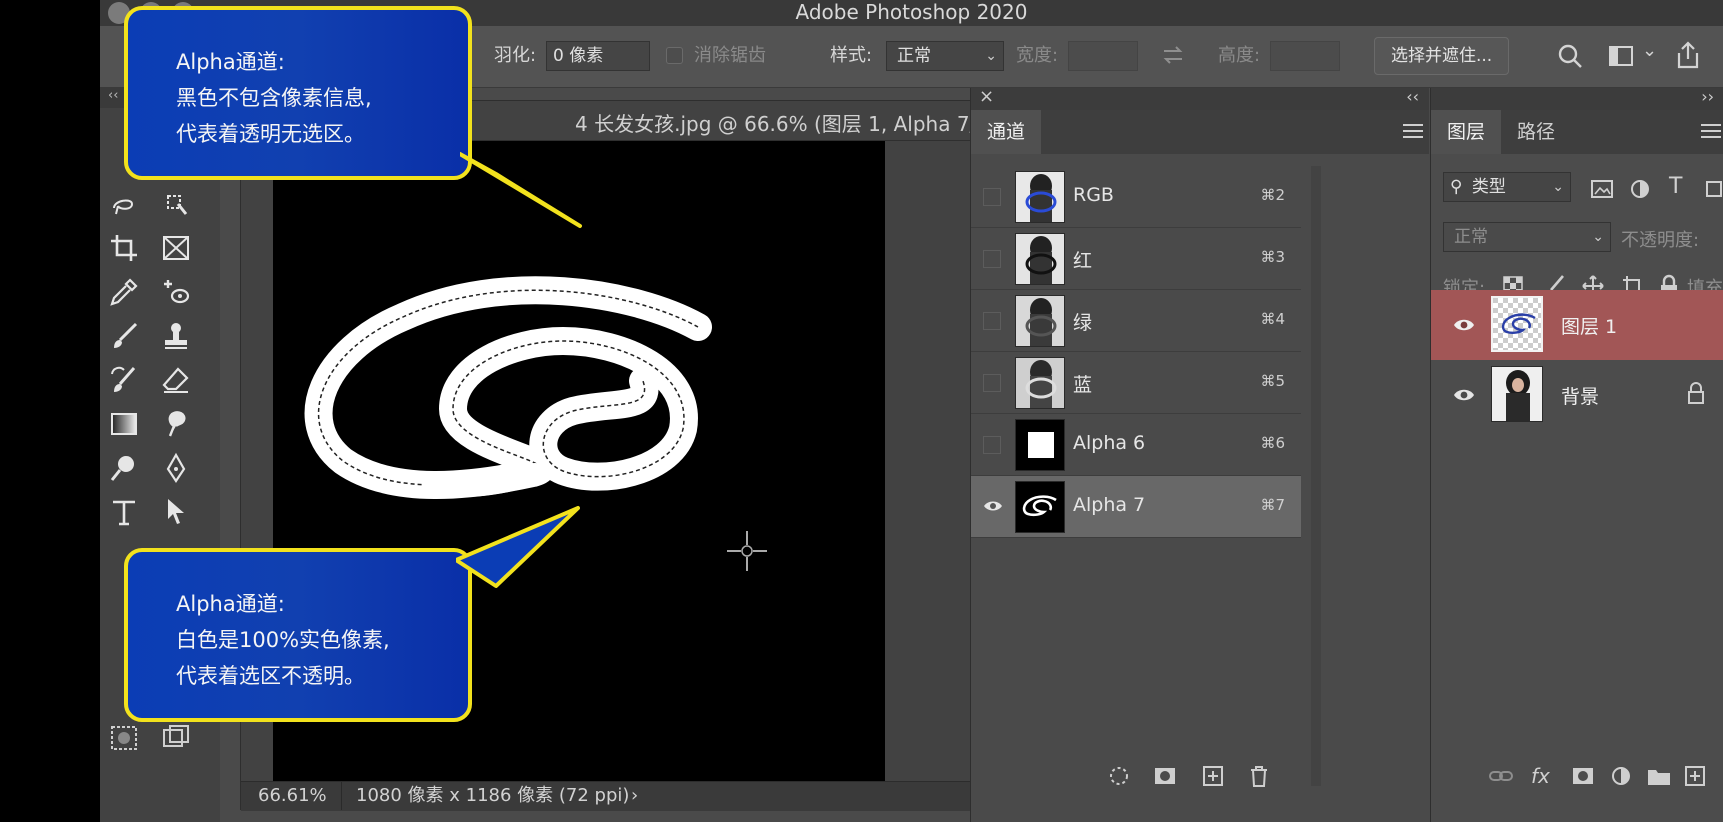 The height and width of the screenshot is (822, 1723). Describe the element at coordinates (180, 206) in the screenshot. I see `quick-select-tool` at that location.